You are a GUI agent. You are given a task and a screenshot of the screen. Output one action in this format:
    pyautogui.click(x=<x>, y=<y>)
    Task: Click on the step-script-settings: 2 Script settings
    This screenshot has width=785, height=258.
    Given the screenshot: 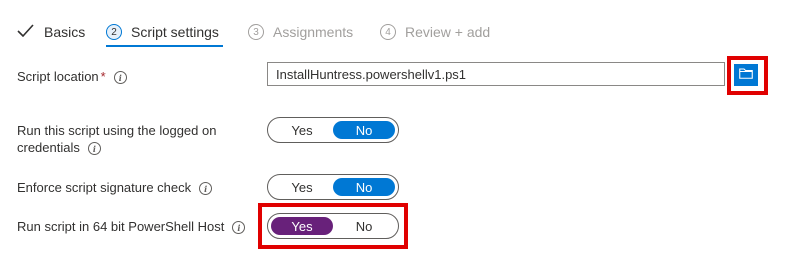 What is the action you would take?
    pyautogui.click(x=162, y=32)
    